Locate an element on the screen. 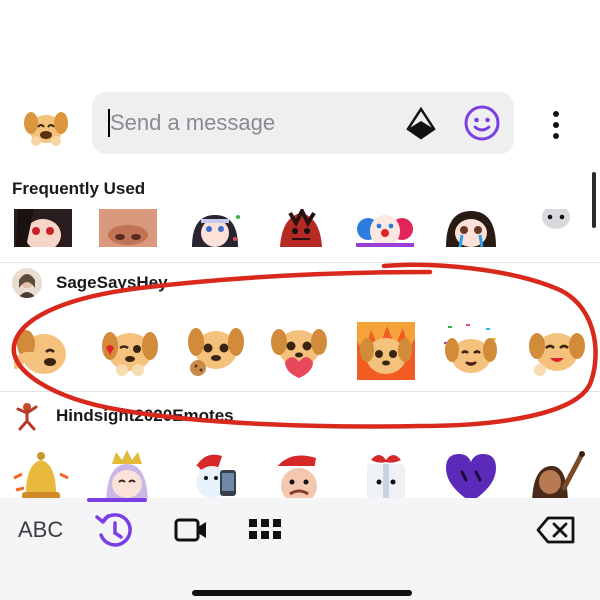 Image resolution: width=600 pixels, height=600 pixels. channel-header-sagesayshey: SageSaysHey is located at coordinates (300, 284).